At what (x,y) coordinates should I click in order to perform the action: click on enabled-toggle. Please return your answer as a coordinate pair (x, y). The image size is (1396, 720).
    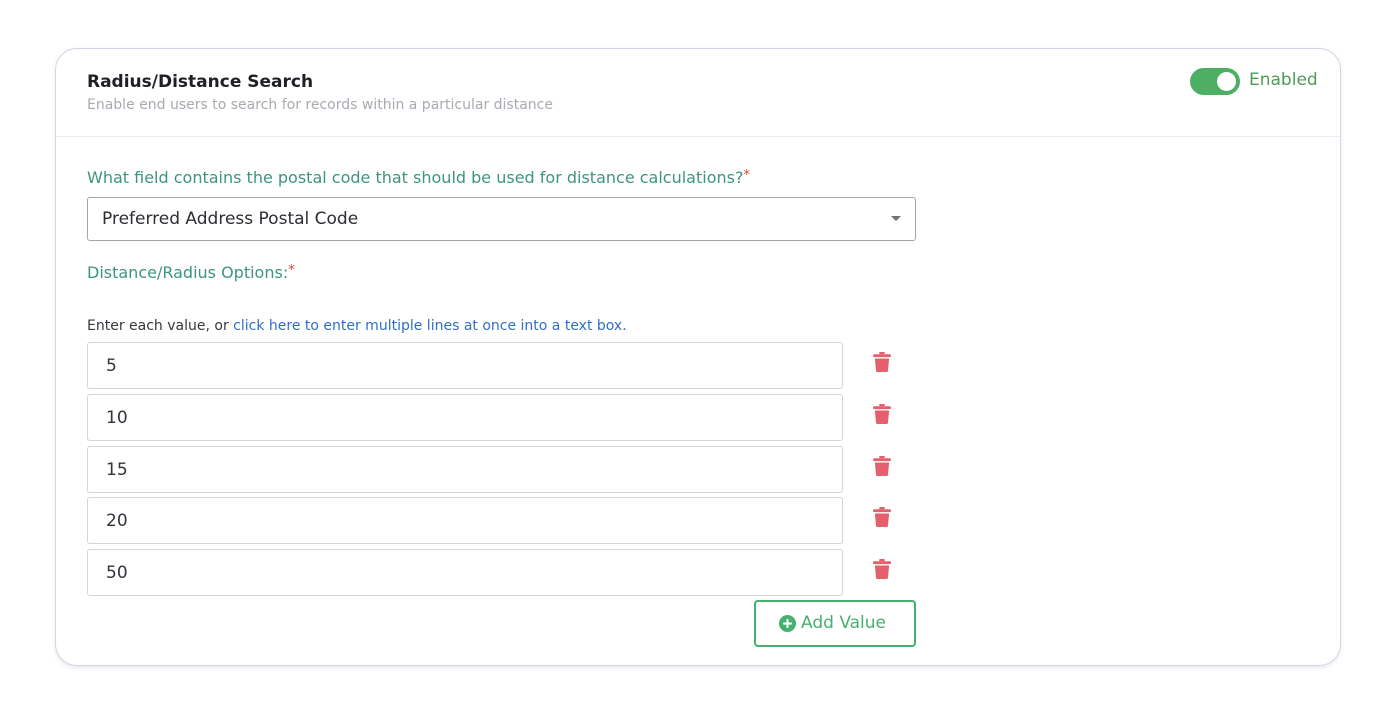
    Looking at the image, I should click on (1215, 81).